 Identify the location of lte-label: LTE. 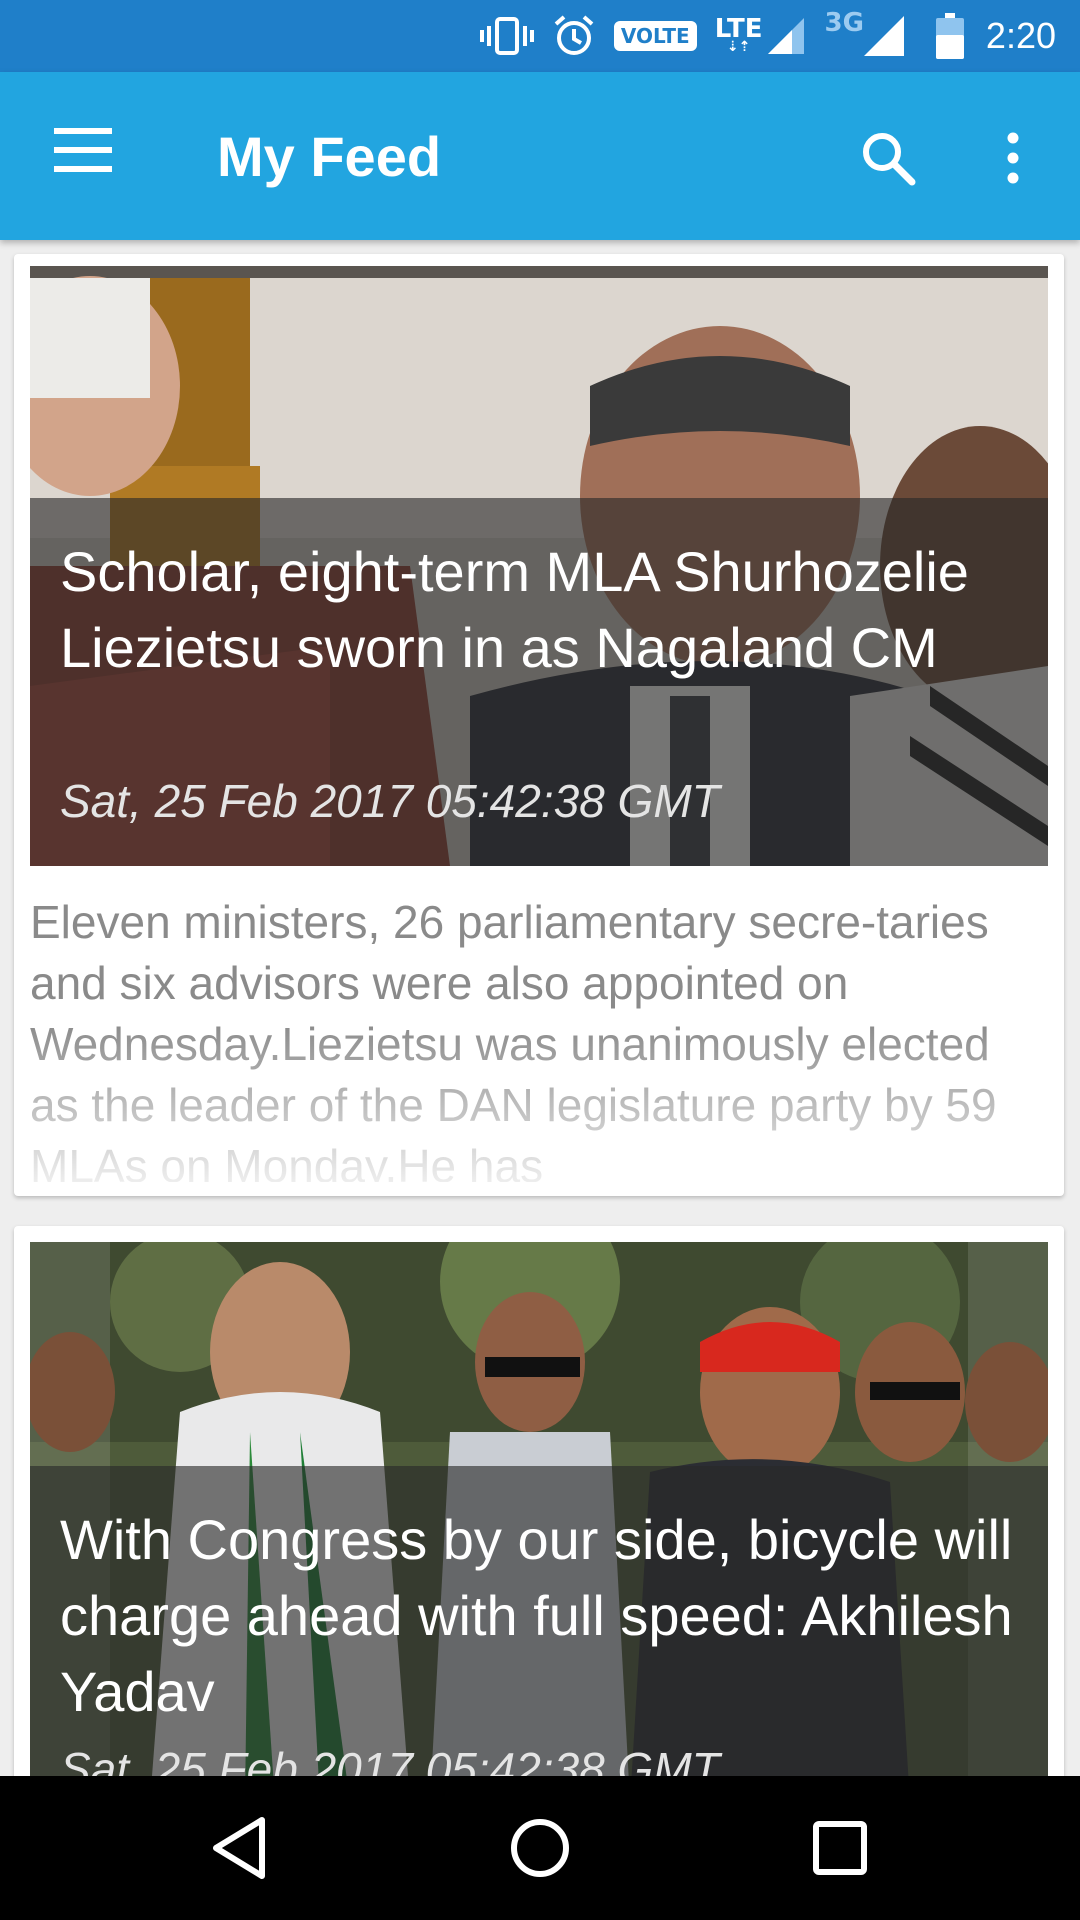
(738, 29).